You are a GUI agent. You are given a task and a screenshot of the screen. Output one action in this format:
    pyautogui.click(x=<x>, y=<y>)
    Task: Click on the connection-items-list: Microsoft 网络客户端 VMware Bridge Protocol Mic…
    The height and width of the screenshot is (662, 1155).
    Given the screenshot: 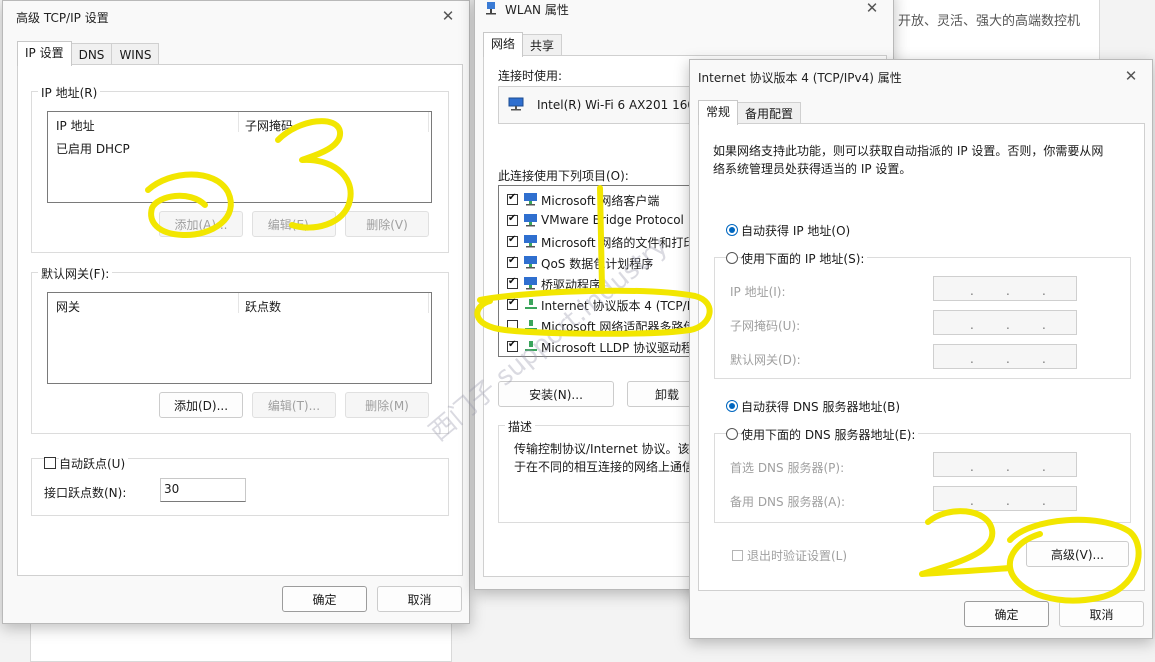 What is the action you would take?
    pyautogui.click(x=599, y=271)
    